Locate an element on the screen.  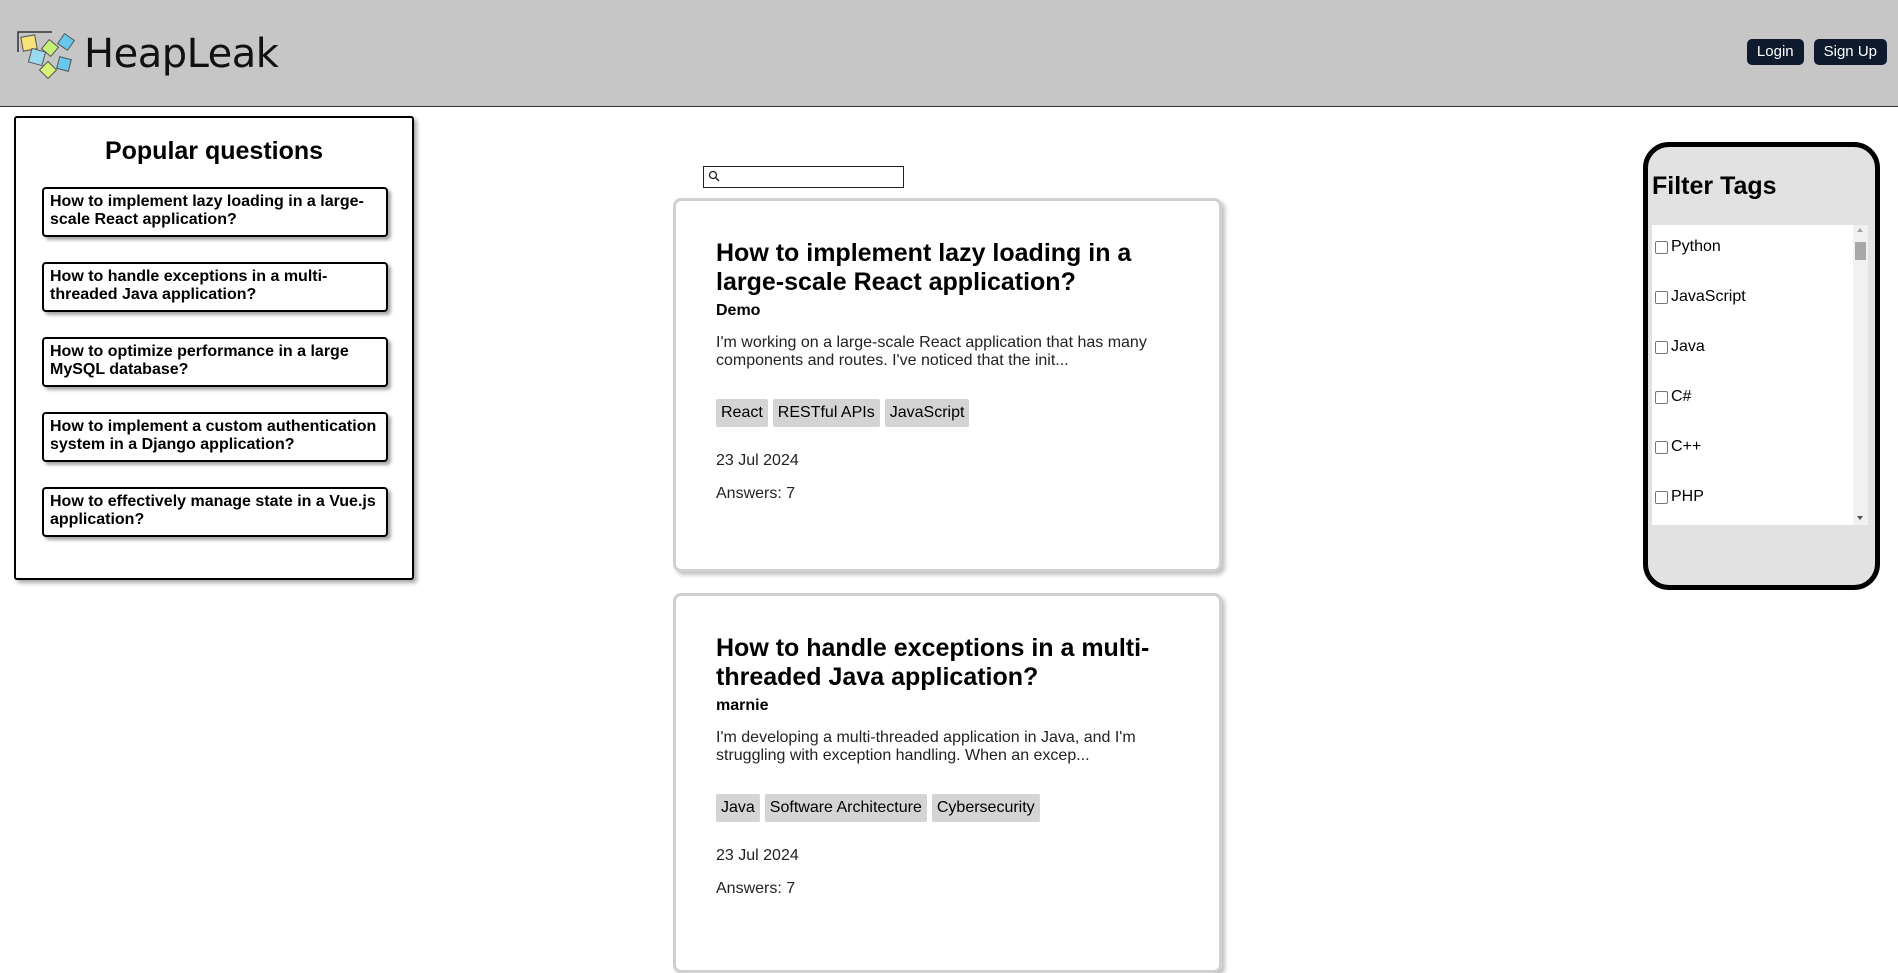
tag-chip: Software Architecture is located at coordinates (845, 808).